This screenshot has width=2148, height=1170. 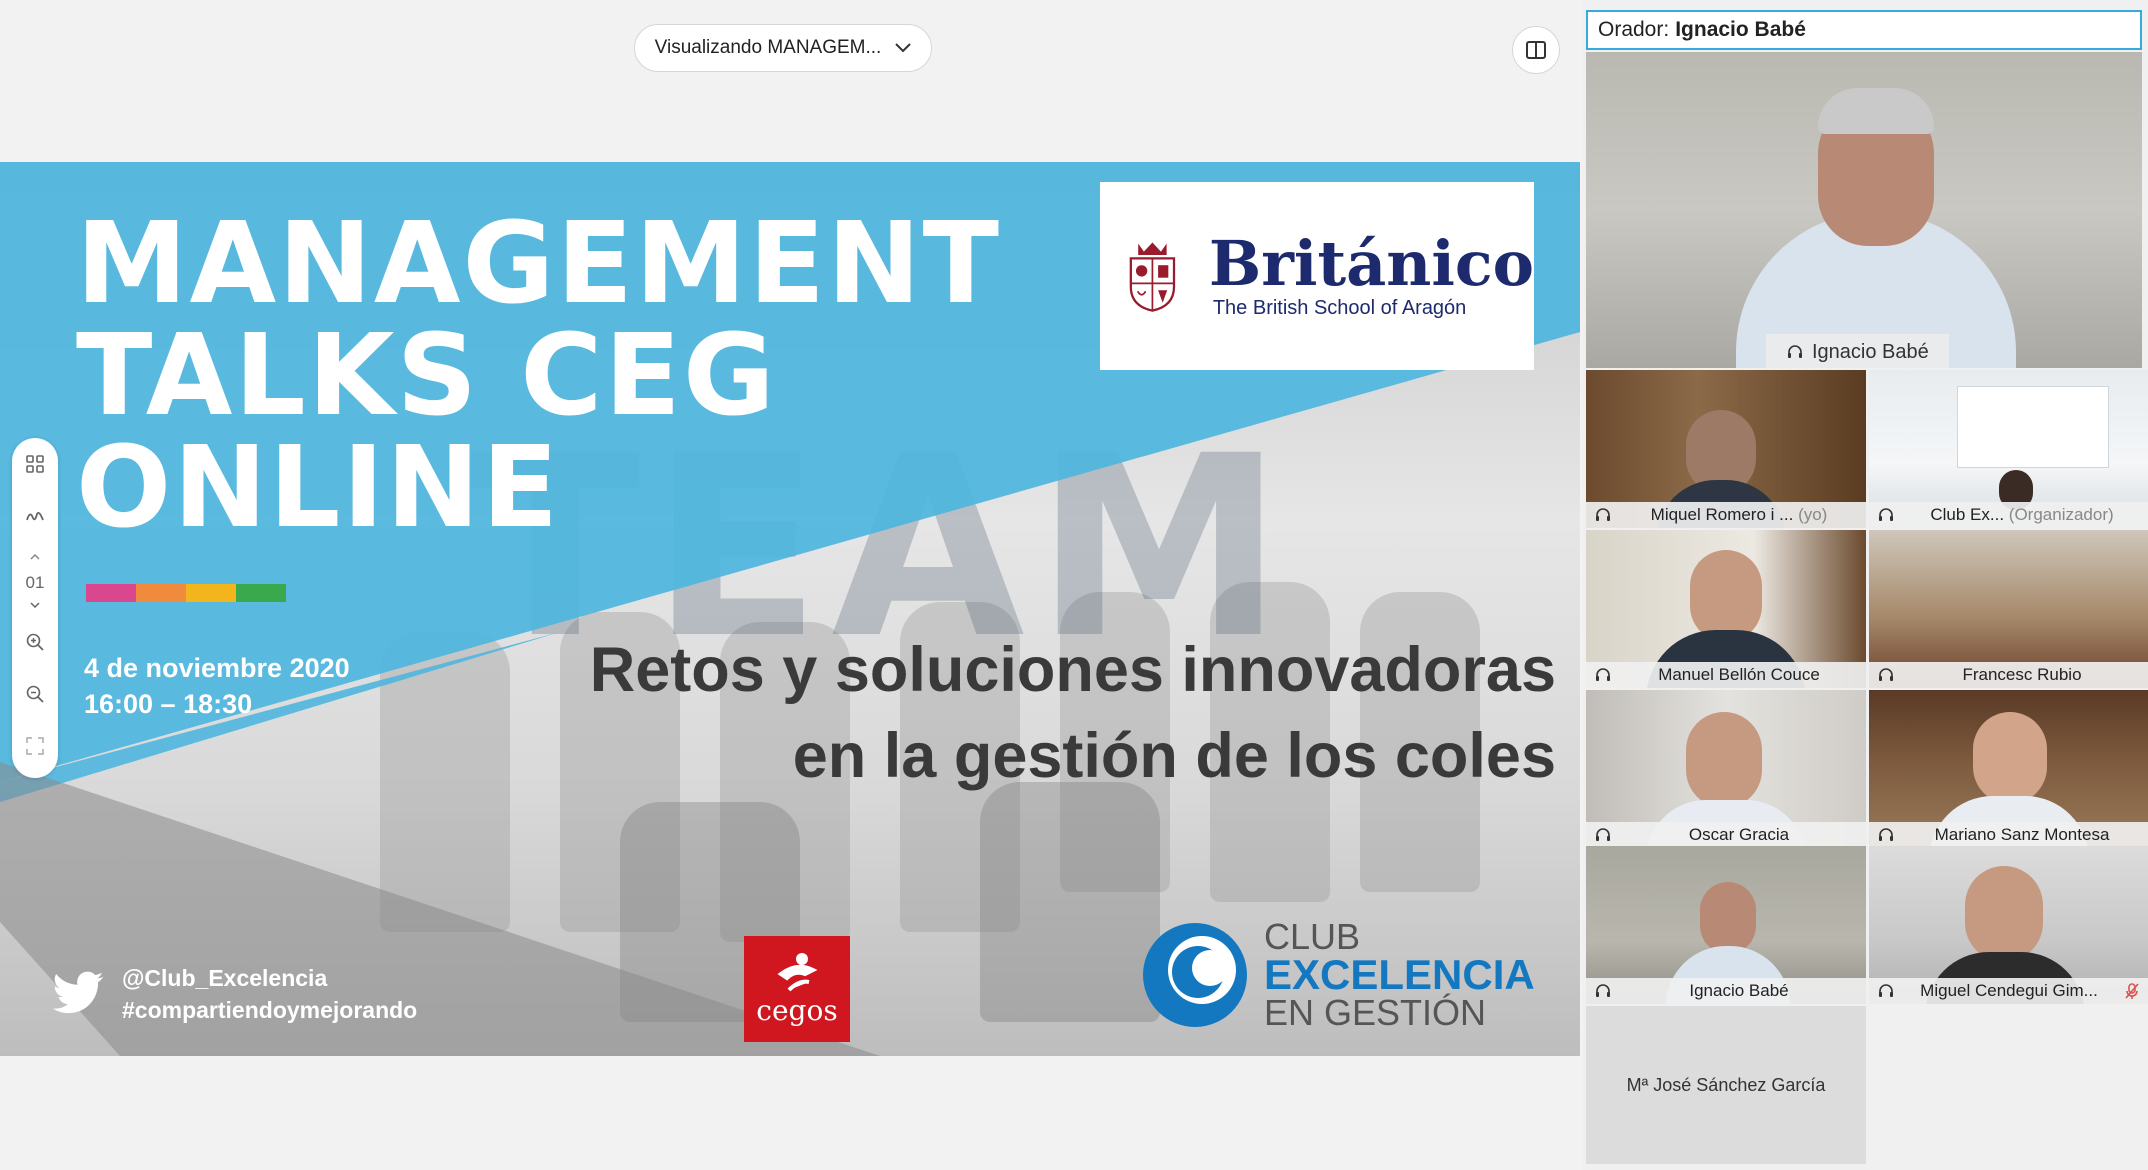 What do you see at coordinates (2008, 609) in the screenshot?
I see `participant-tile: Francesc Rubio` at bounding box center [2008, 609].